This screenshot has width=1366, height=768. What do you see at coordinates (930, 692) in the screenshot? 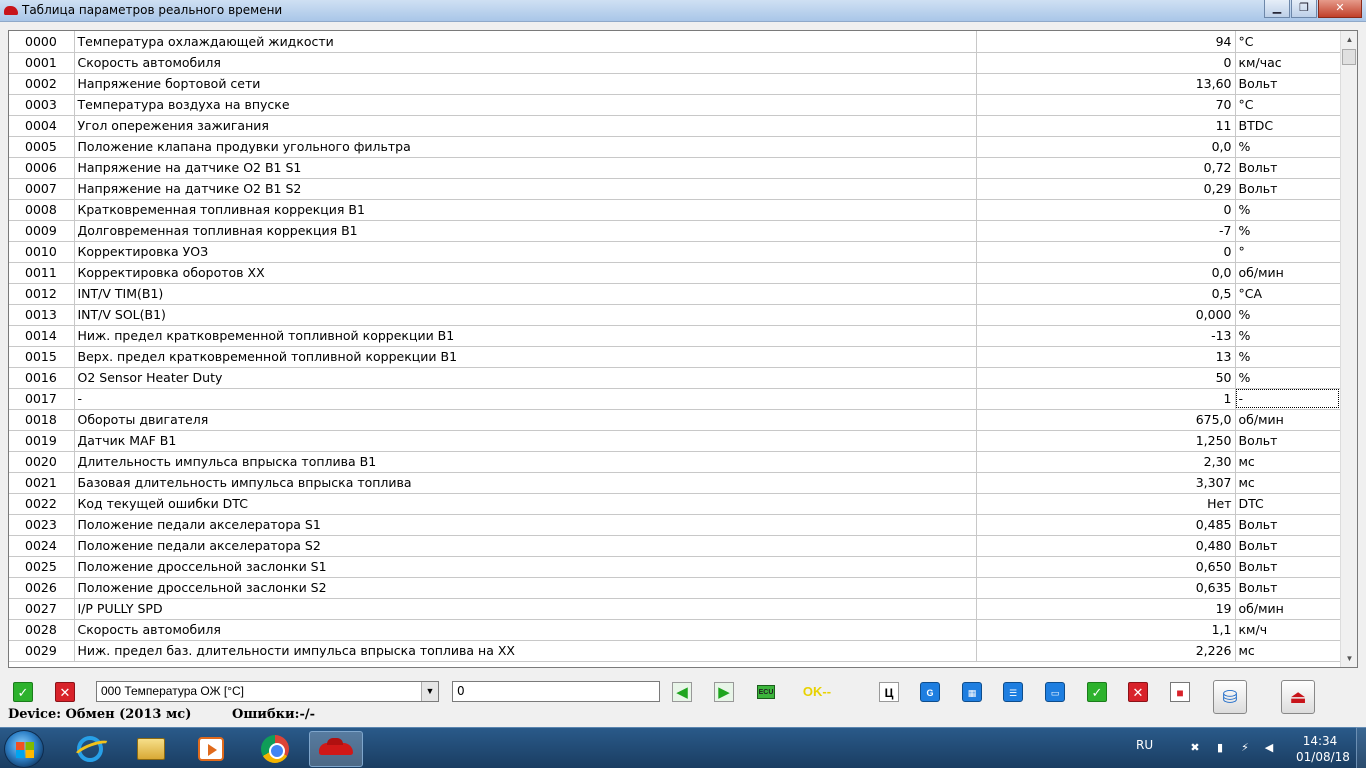
I see `g-button: G` at bounding box center [930, 692].